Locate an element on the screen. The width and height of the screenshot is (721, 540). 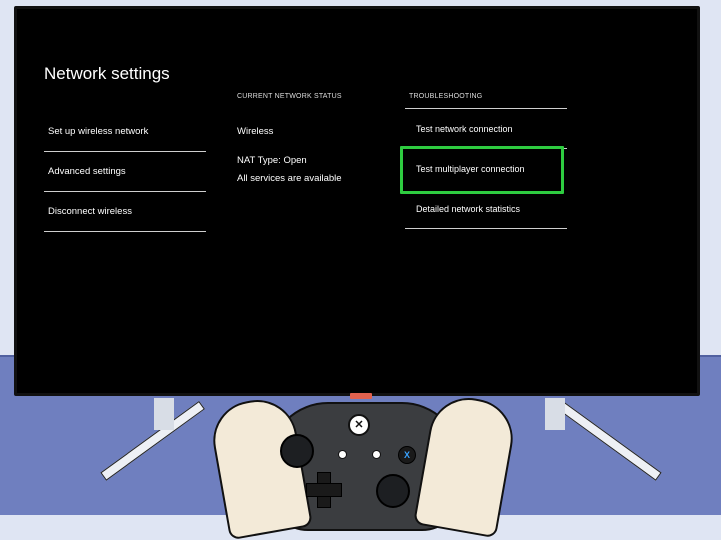
status-heading: CURRENT NETWORK STATUS is located at coordinates (289, 96).